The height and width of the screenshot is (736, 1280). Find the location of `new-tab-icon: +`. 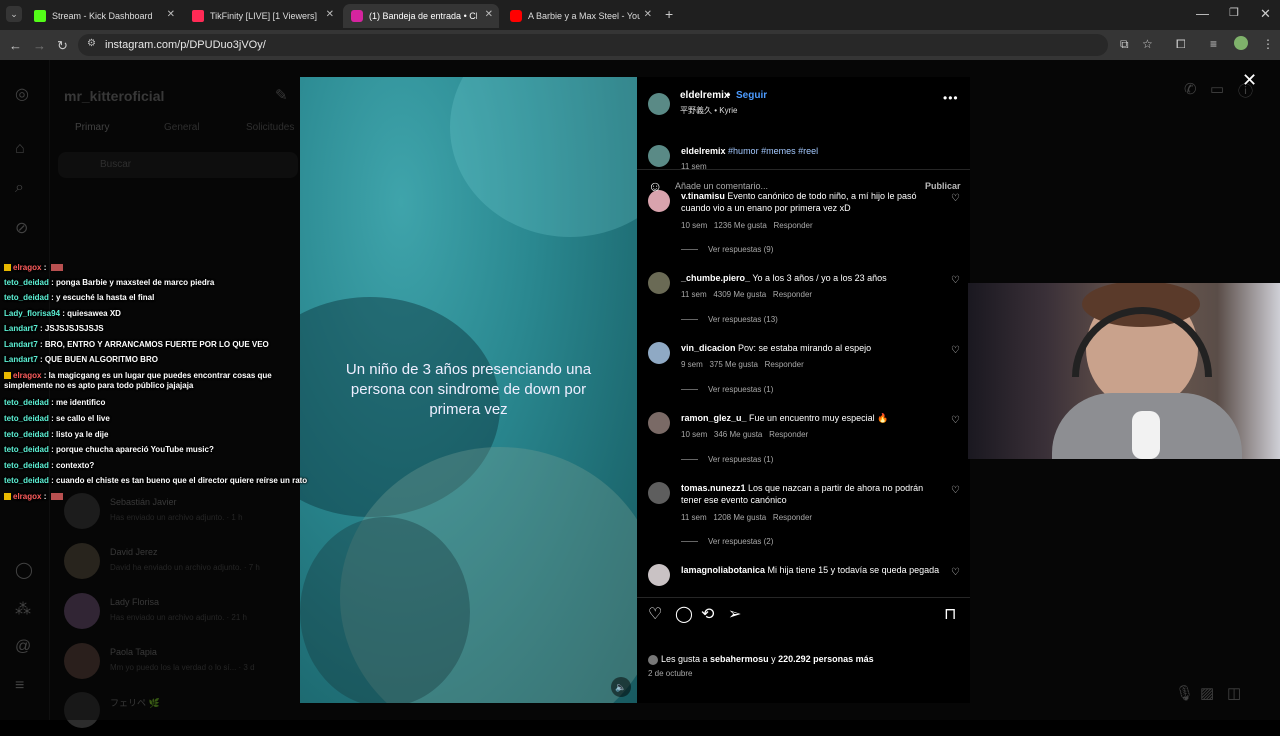

new-tab-icon: + is located at coordinates (669, 14).